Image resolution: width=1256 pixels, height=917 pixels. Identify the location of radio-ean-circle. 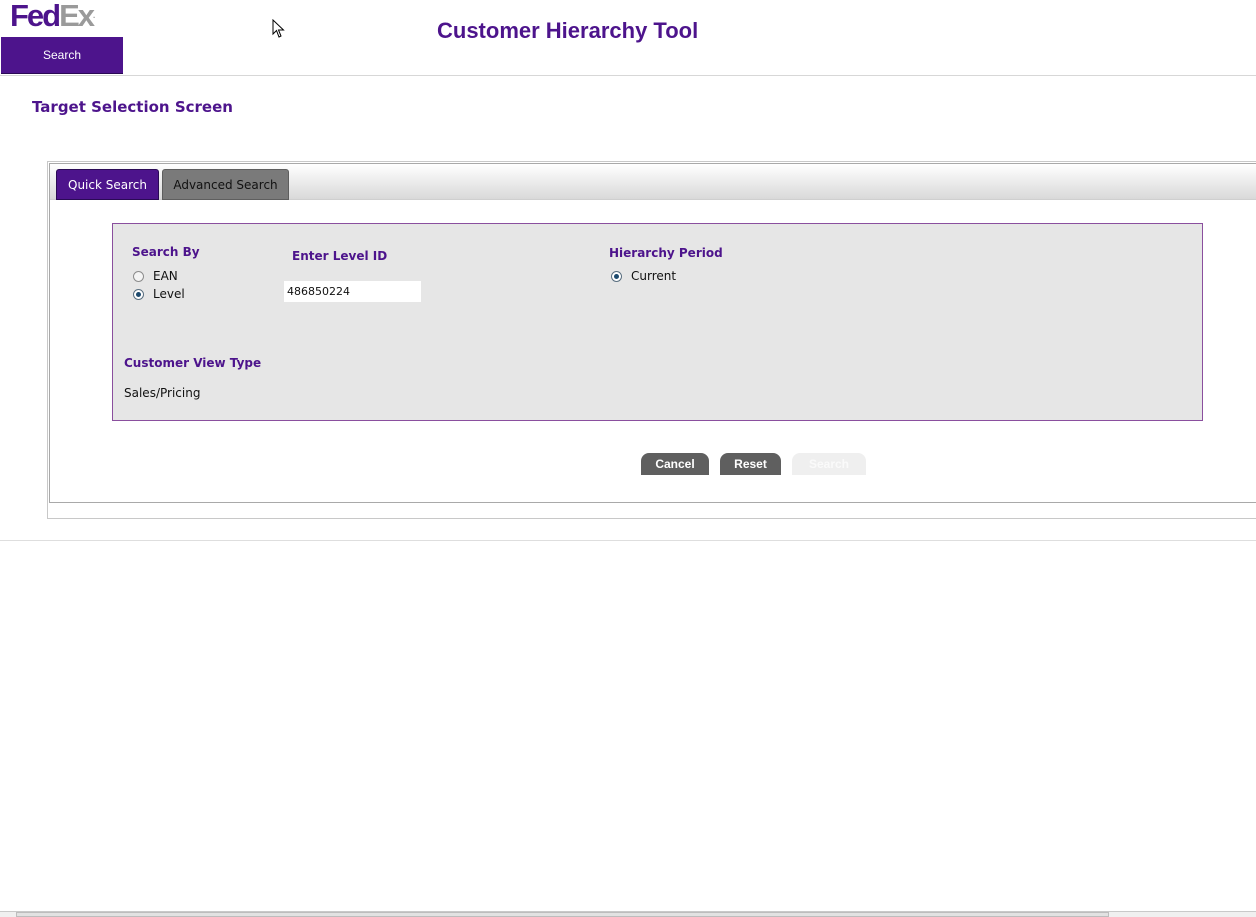
(138, 276).